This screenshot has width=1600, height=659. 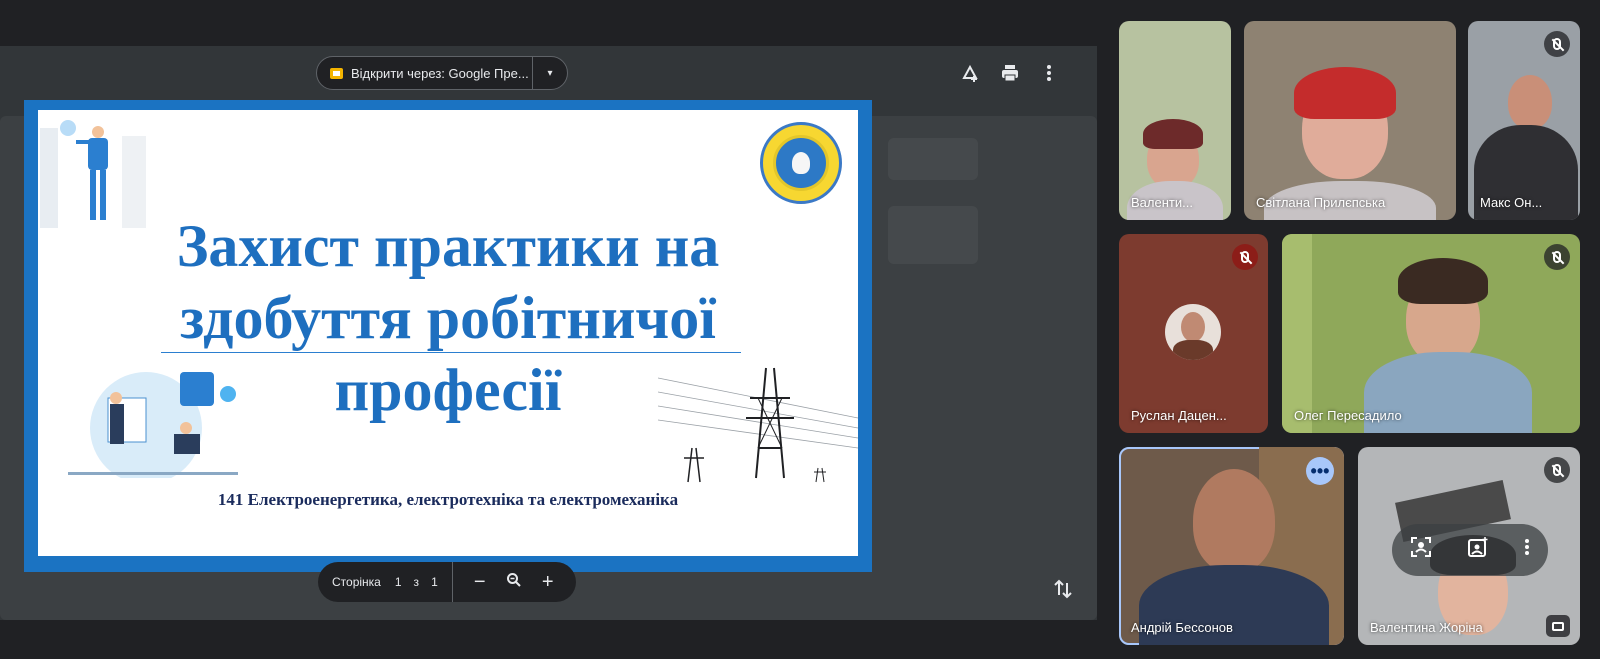 What do you see at coordinates (1426, 627) in the screenshot?
I see `participant-name: Валентина Жоріна` at bounding box center [1426, 627].